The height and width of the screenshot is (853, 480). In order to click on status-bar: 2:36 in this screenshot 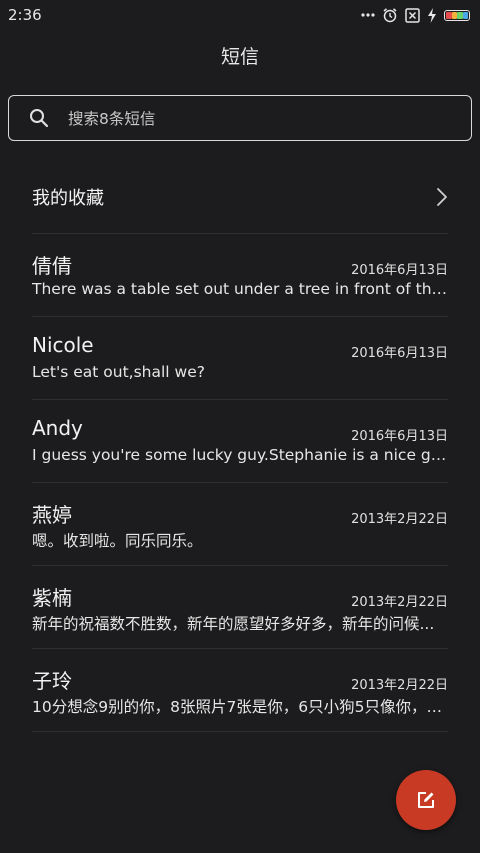, I will do `click(240, 15)`.